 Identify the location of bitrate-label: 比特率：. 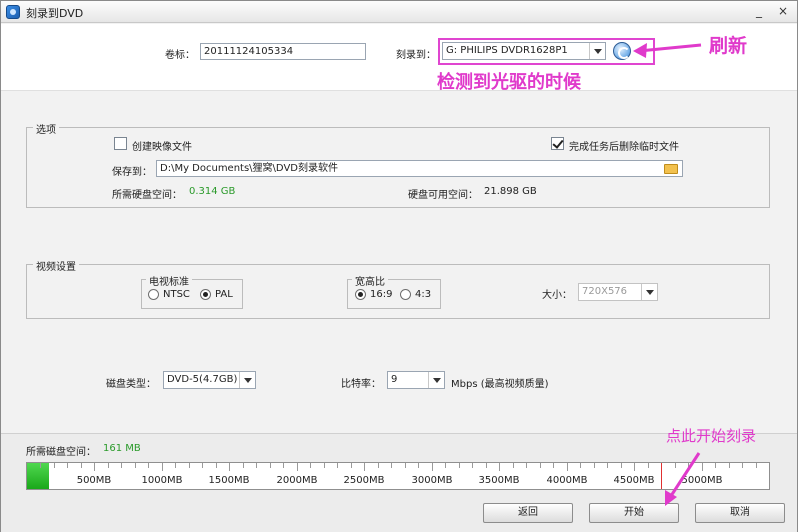
(361, 384).